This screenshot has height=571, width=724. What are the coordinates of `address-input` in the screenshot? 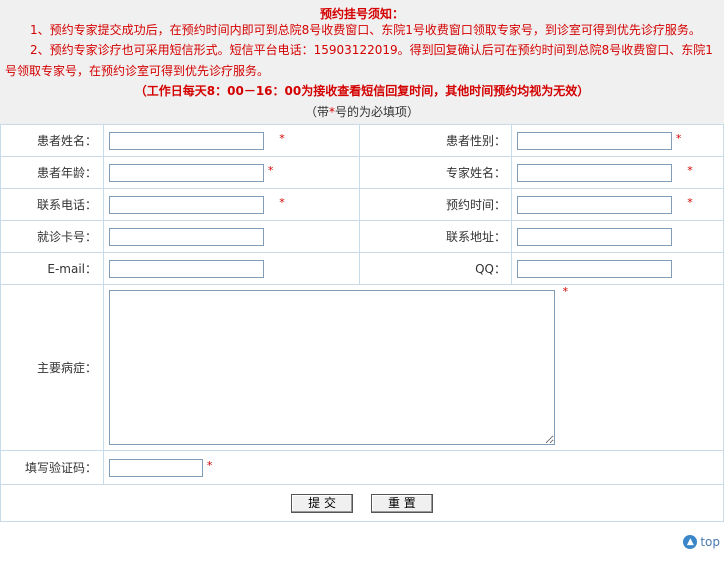 It's located at (594, 236).